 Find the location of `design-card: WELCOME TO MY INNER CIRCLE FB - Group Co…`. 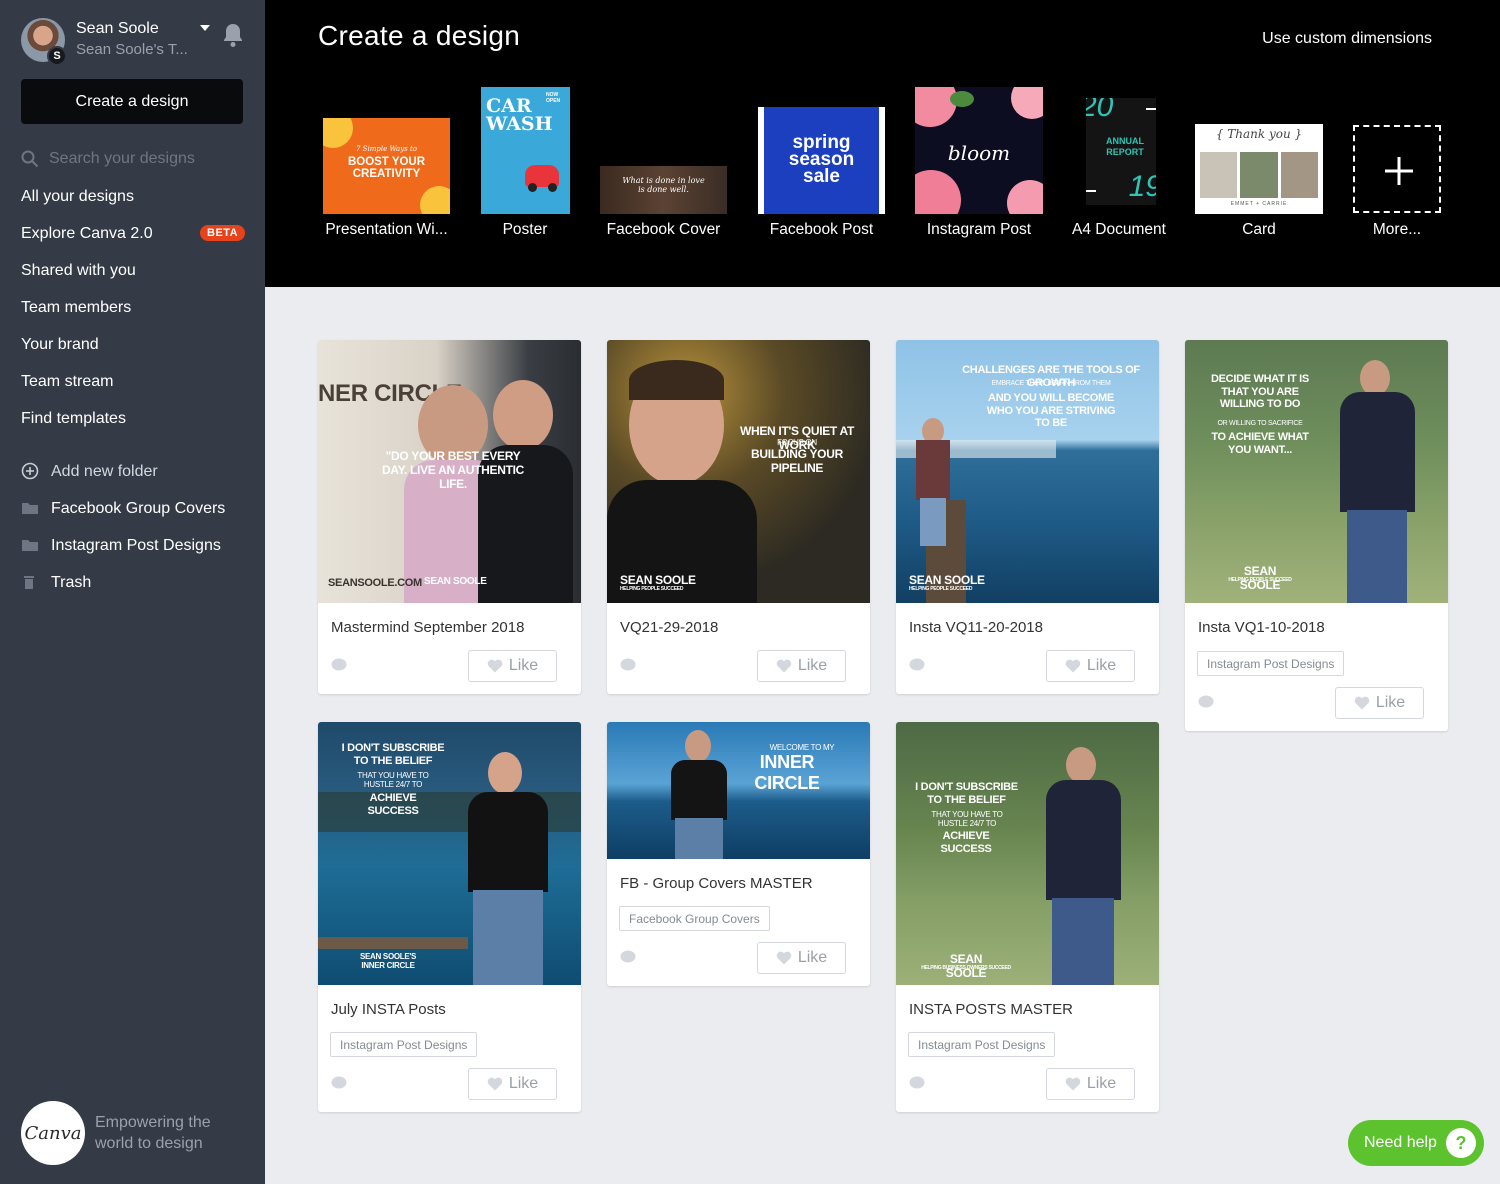

design-card: WELCOME TO MY INNER CIRCLE FB - Group Co… is located at coordinates (738, 854).